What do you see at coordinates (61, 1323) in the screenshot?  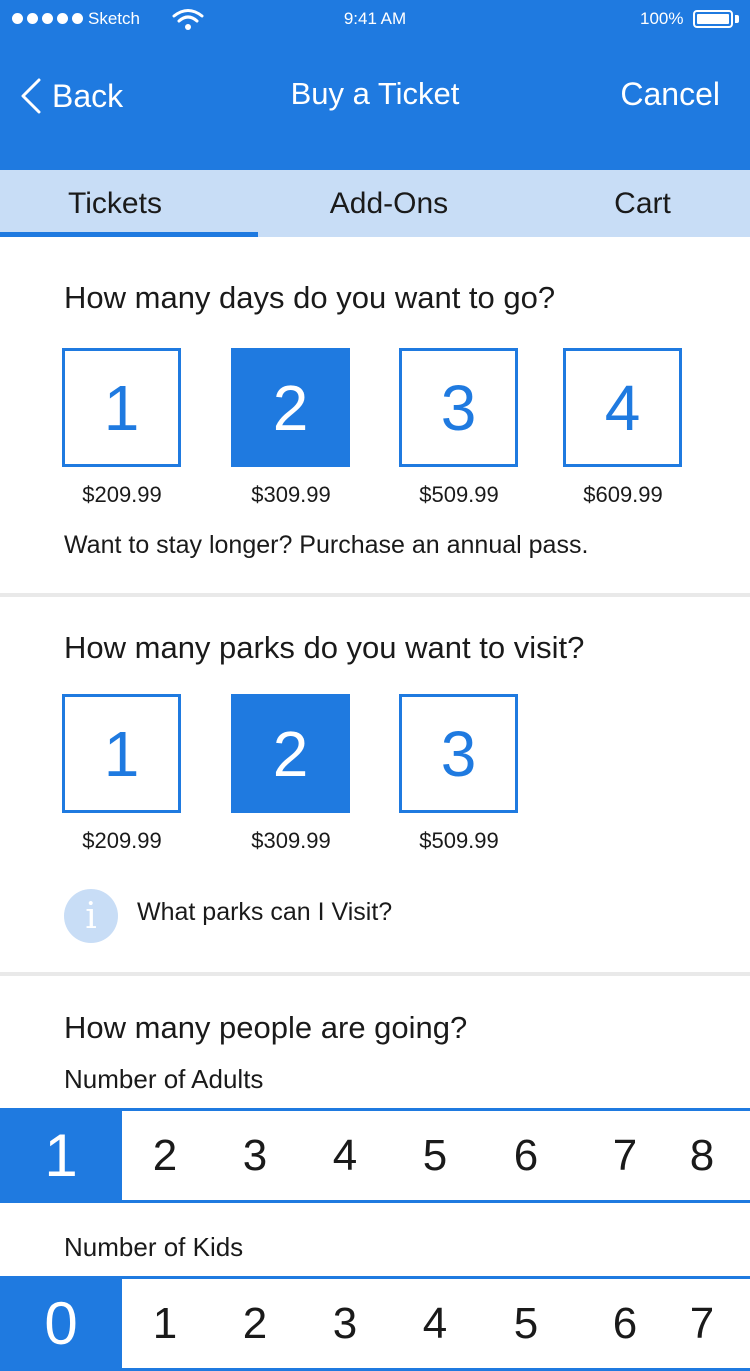 I see `kids-option-0: 0` at bounding box center [61, 1323].